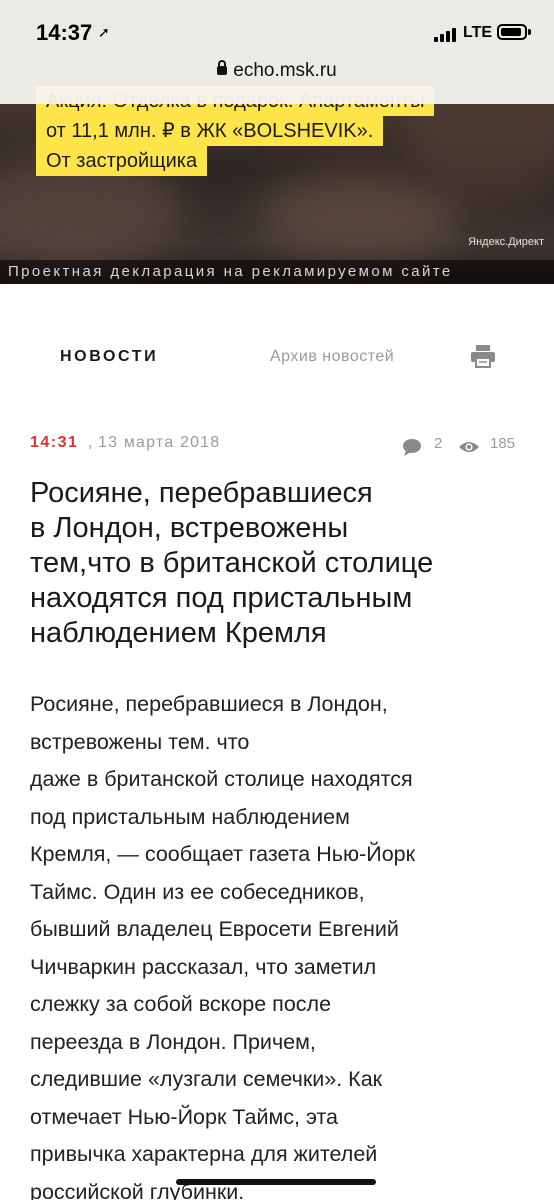 The width and height of the screenshot is (554, 1200). I want to click on signal-strength-icon, so click(446, 34).